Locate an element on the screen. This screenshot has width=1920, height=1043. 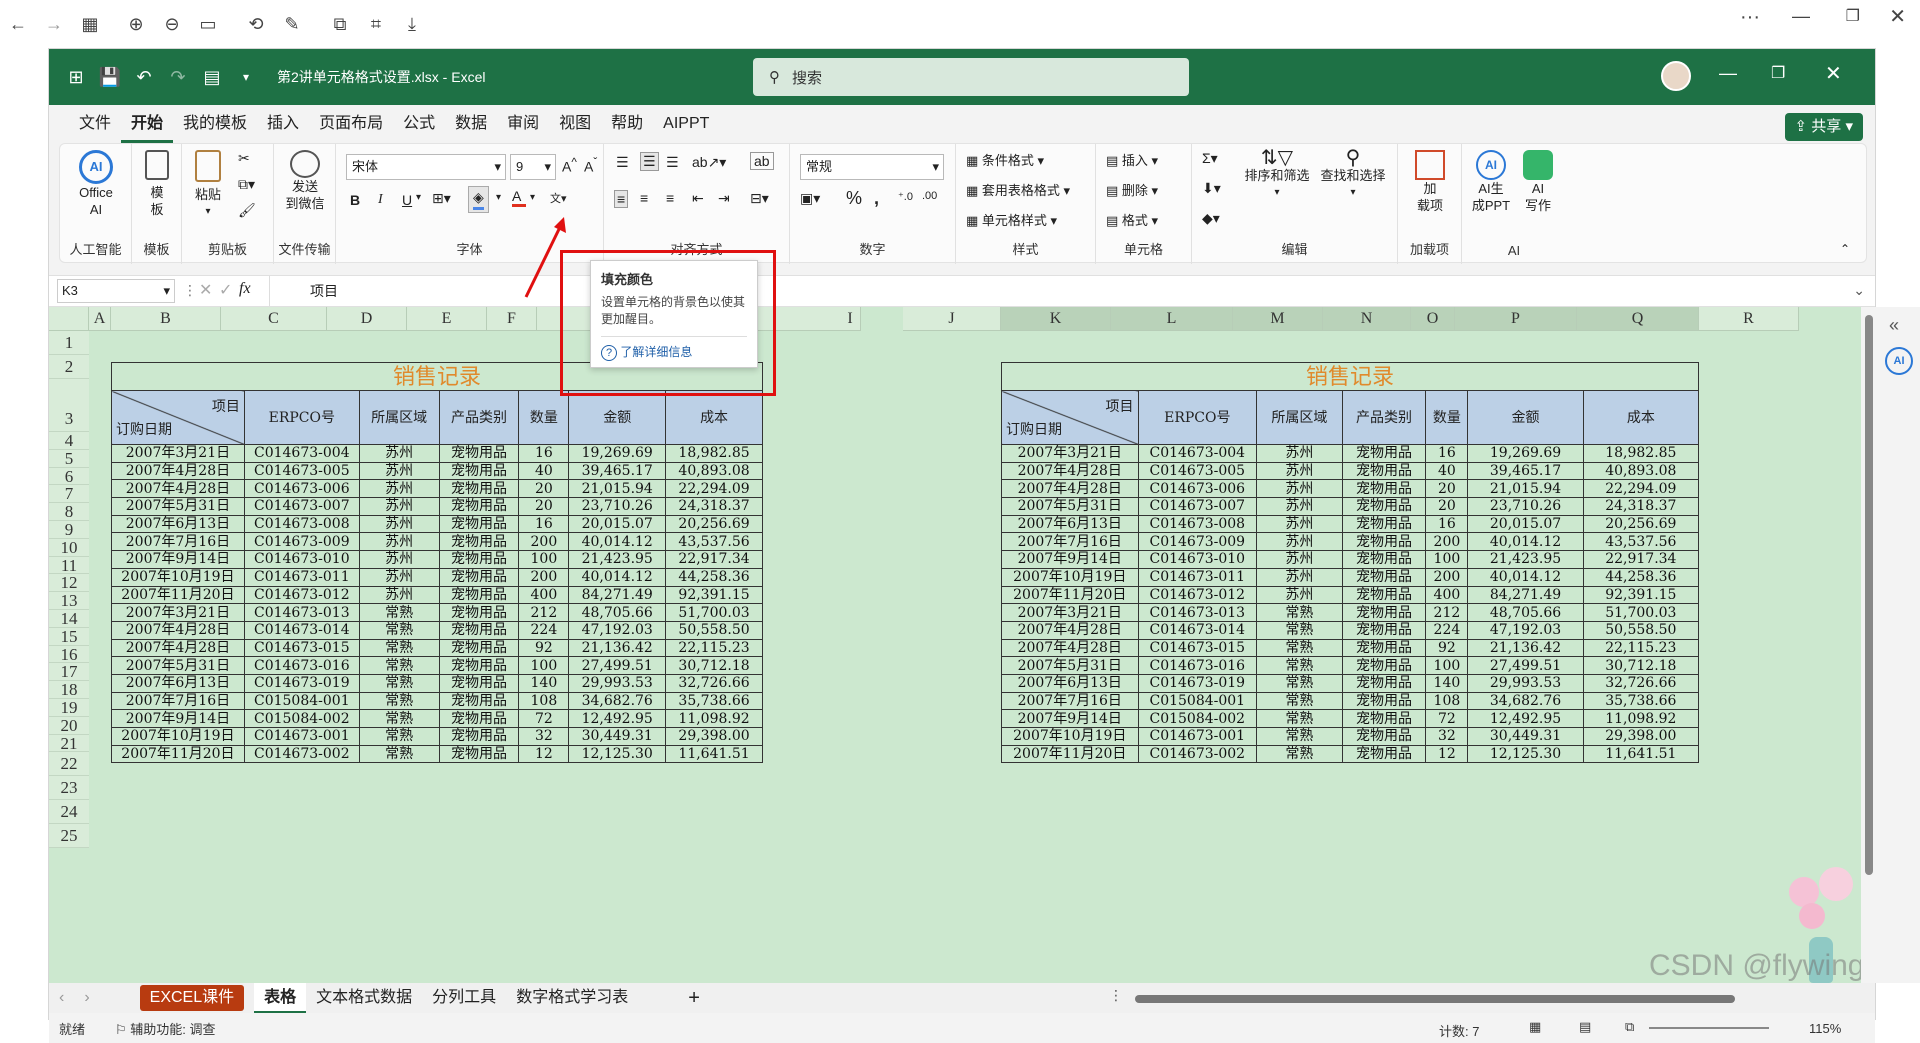
table-cell: 84,271.49 is located at coordinates (1525, 595).